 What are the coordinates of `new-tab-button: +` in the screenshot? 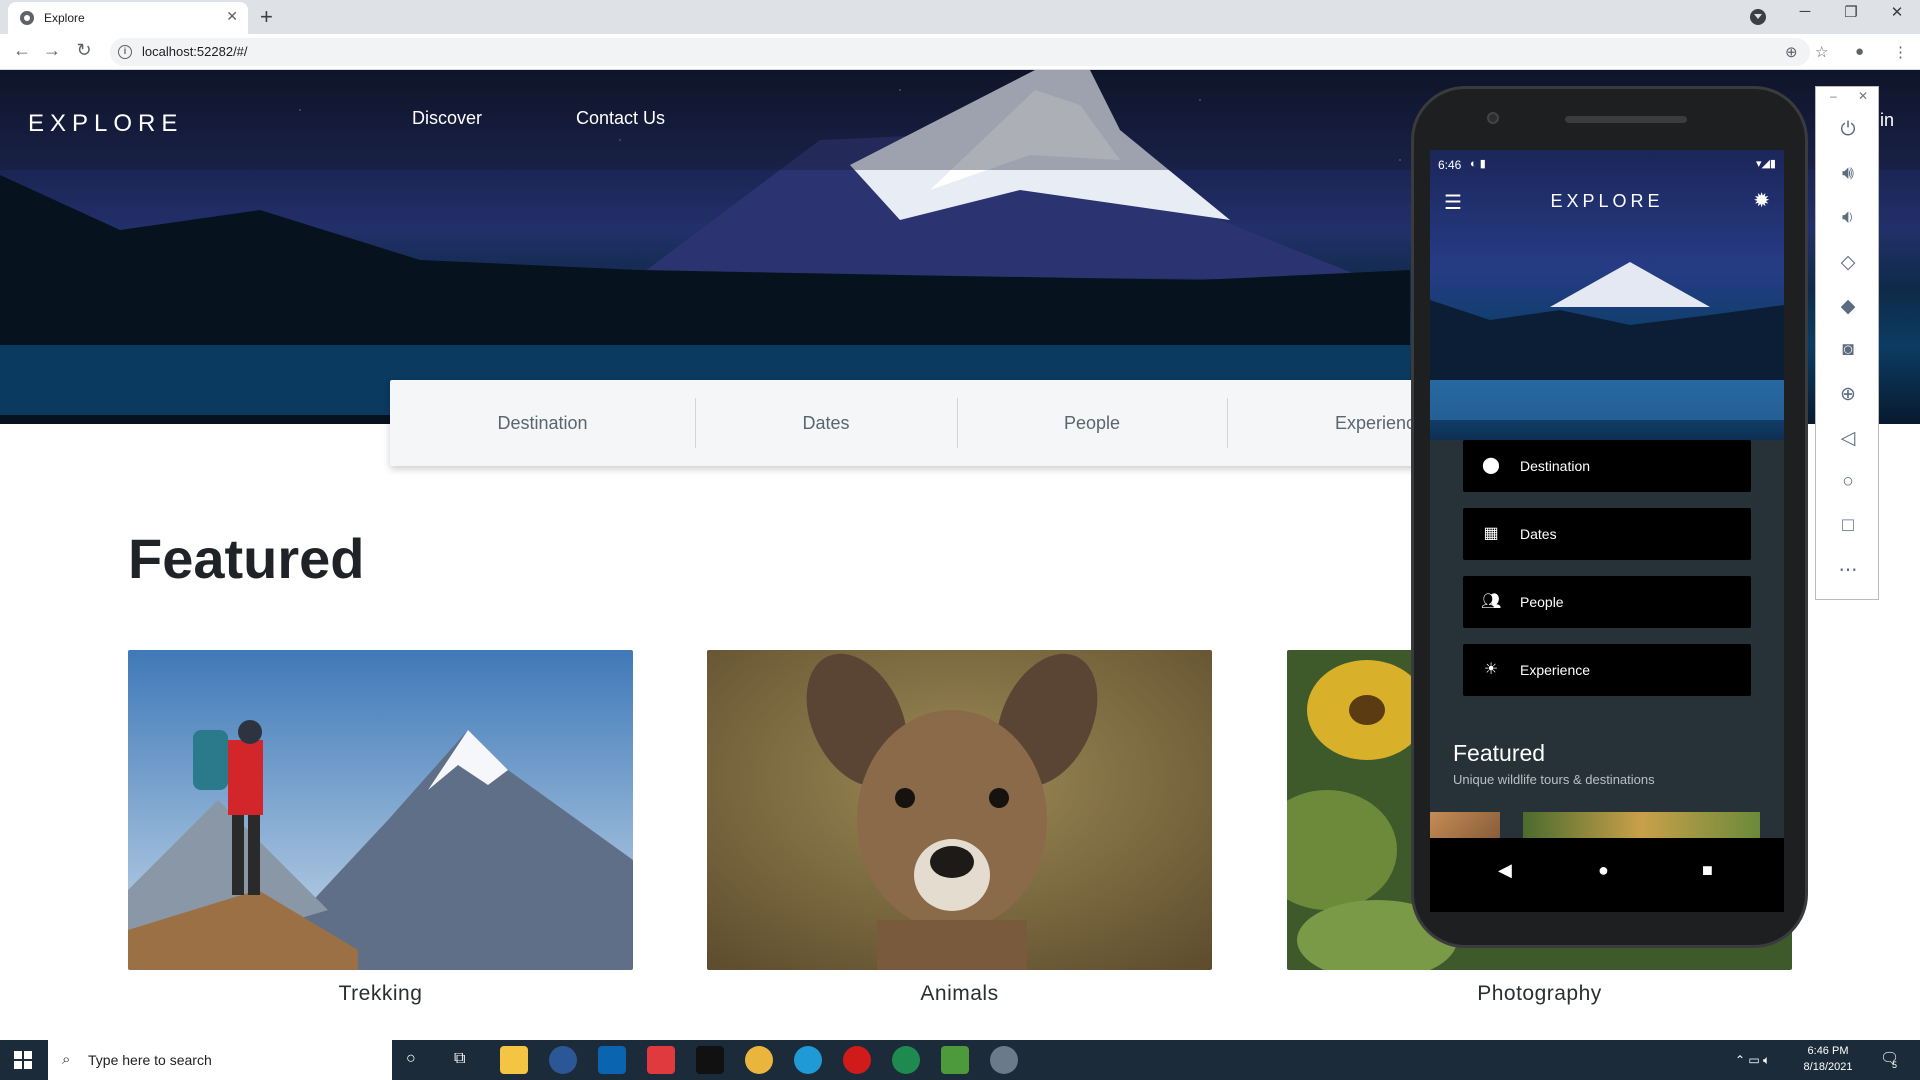 It's located at (266, 17).